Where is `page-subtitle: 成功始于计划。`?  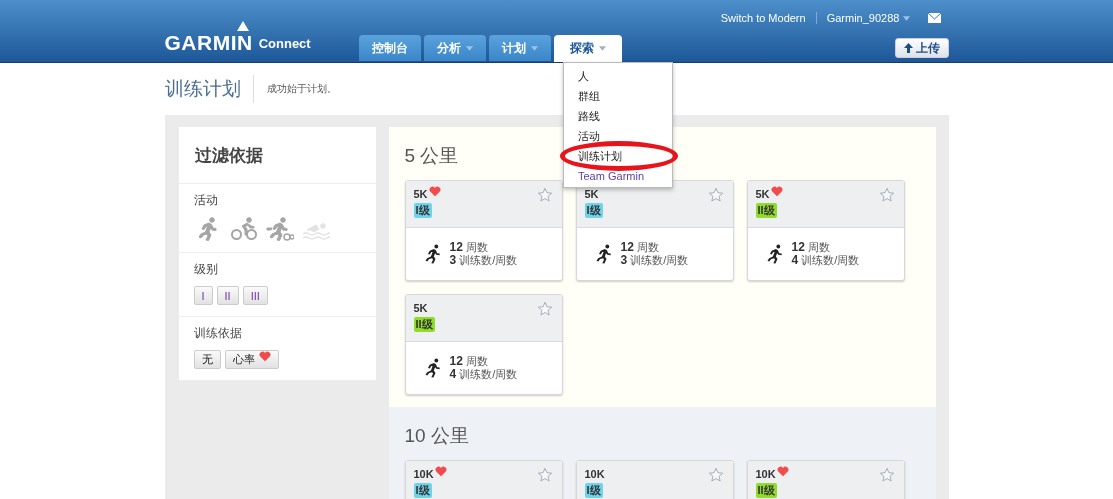 page-subtitle: 成功始于计划。 is located at coordinates (301, 89).